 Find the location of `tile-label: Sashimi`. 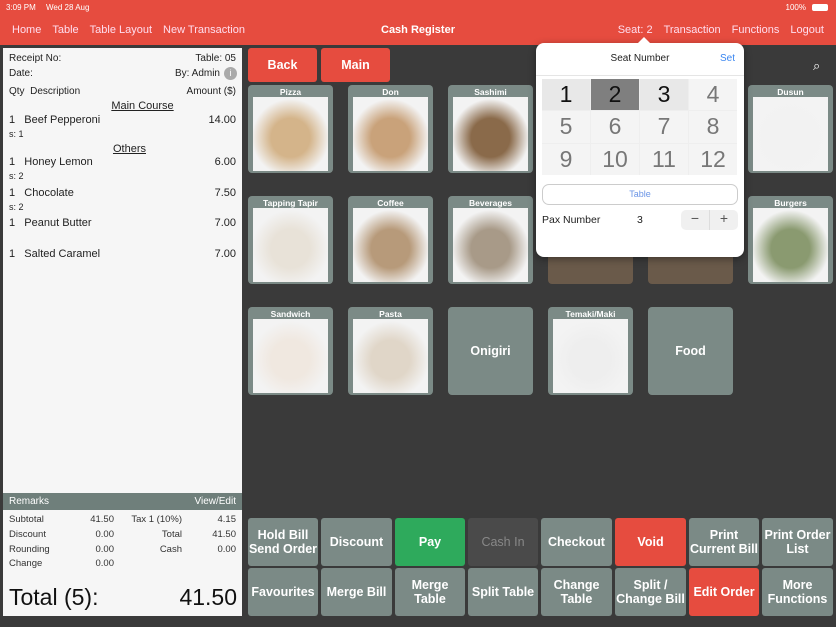

tile-label: Sashimi is located at coordinates (490, 92).